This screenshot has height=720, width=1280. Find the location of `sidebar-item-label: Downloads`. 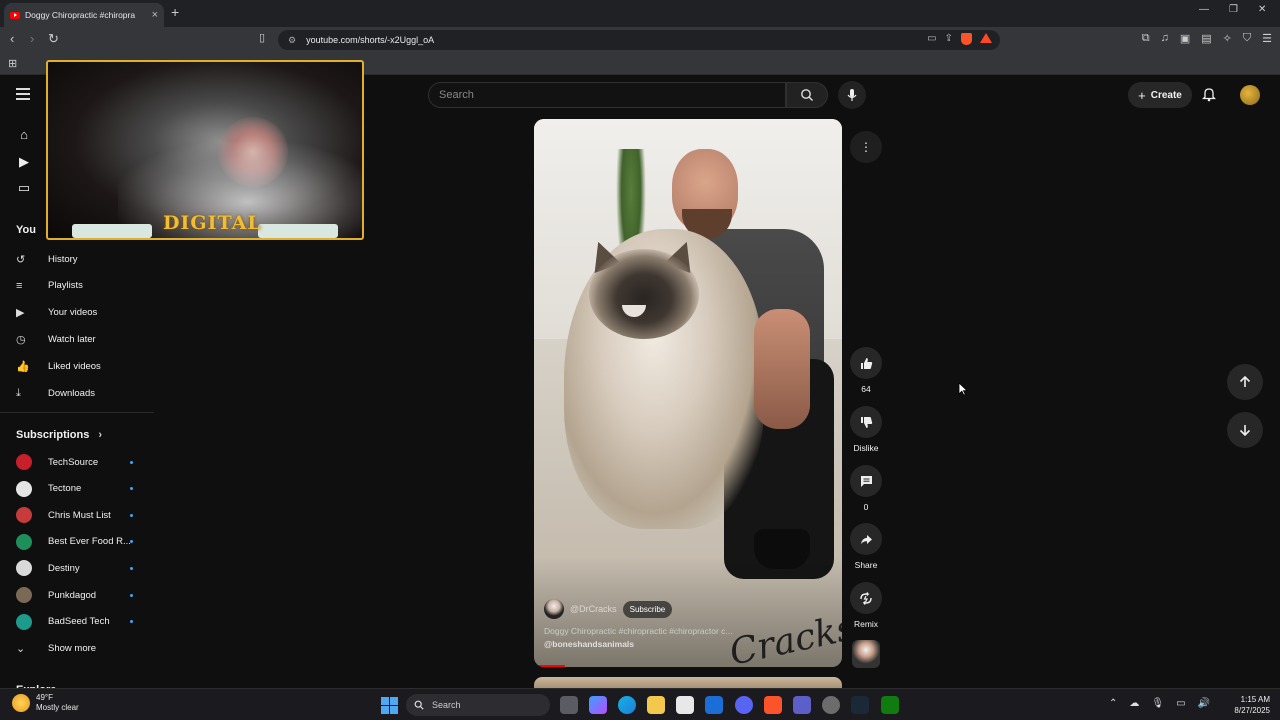

sidebar-item-label: Downloads is located at coordinates (71, 393).